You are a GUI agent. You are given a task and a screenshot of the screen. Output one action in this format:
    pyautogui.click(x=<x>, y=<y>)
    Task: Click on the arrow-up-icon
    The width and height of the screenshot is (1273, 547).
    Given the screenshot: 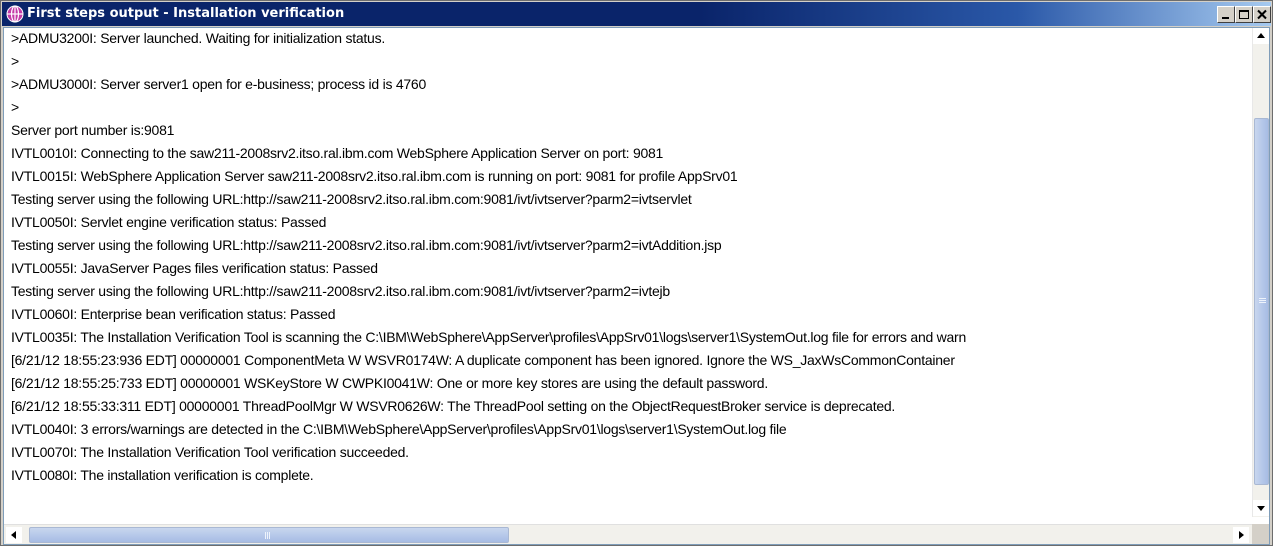 What is the action you would take?
    pyautogui.click(x=1261, y=35)
    